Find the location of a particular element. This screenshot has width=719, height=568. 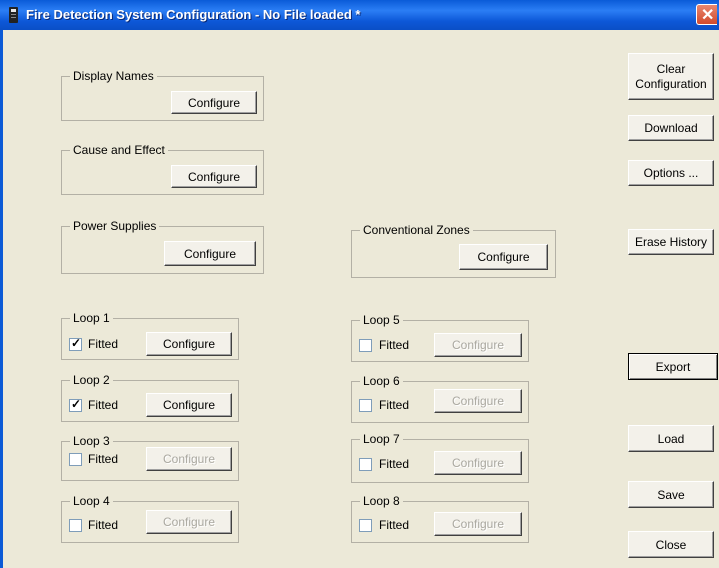

export-button: Export is located at coordinates (673, 366).